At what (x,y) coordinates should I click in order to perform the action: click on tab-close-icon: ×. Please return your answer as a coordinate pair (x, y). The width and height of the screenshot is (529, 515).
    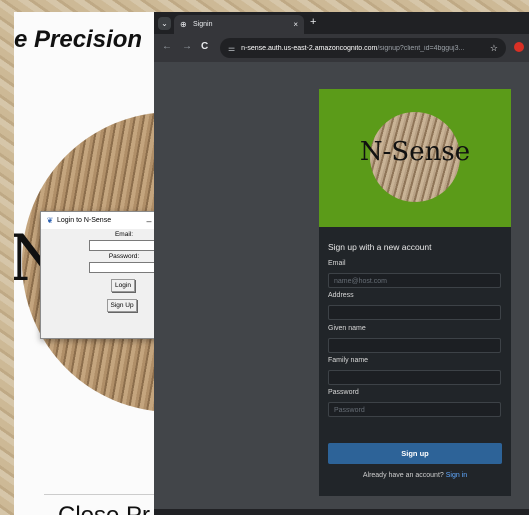
    Looking at the image, I should click on (295, 24).